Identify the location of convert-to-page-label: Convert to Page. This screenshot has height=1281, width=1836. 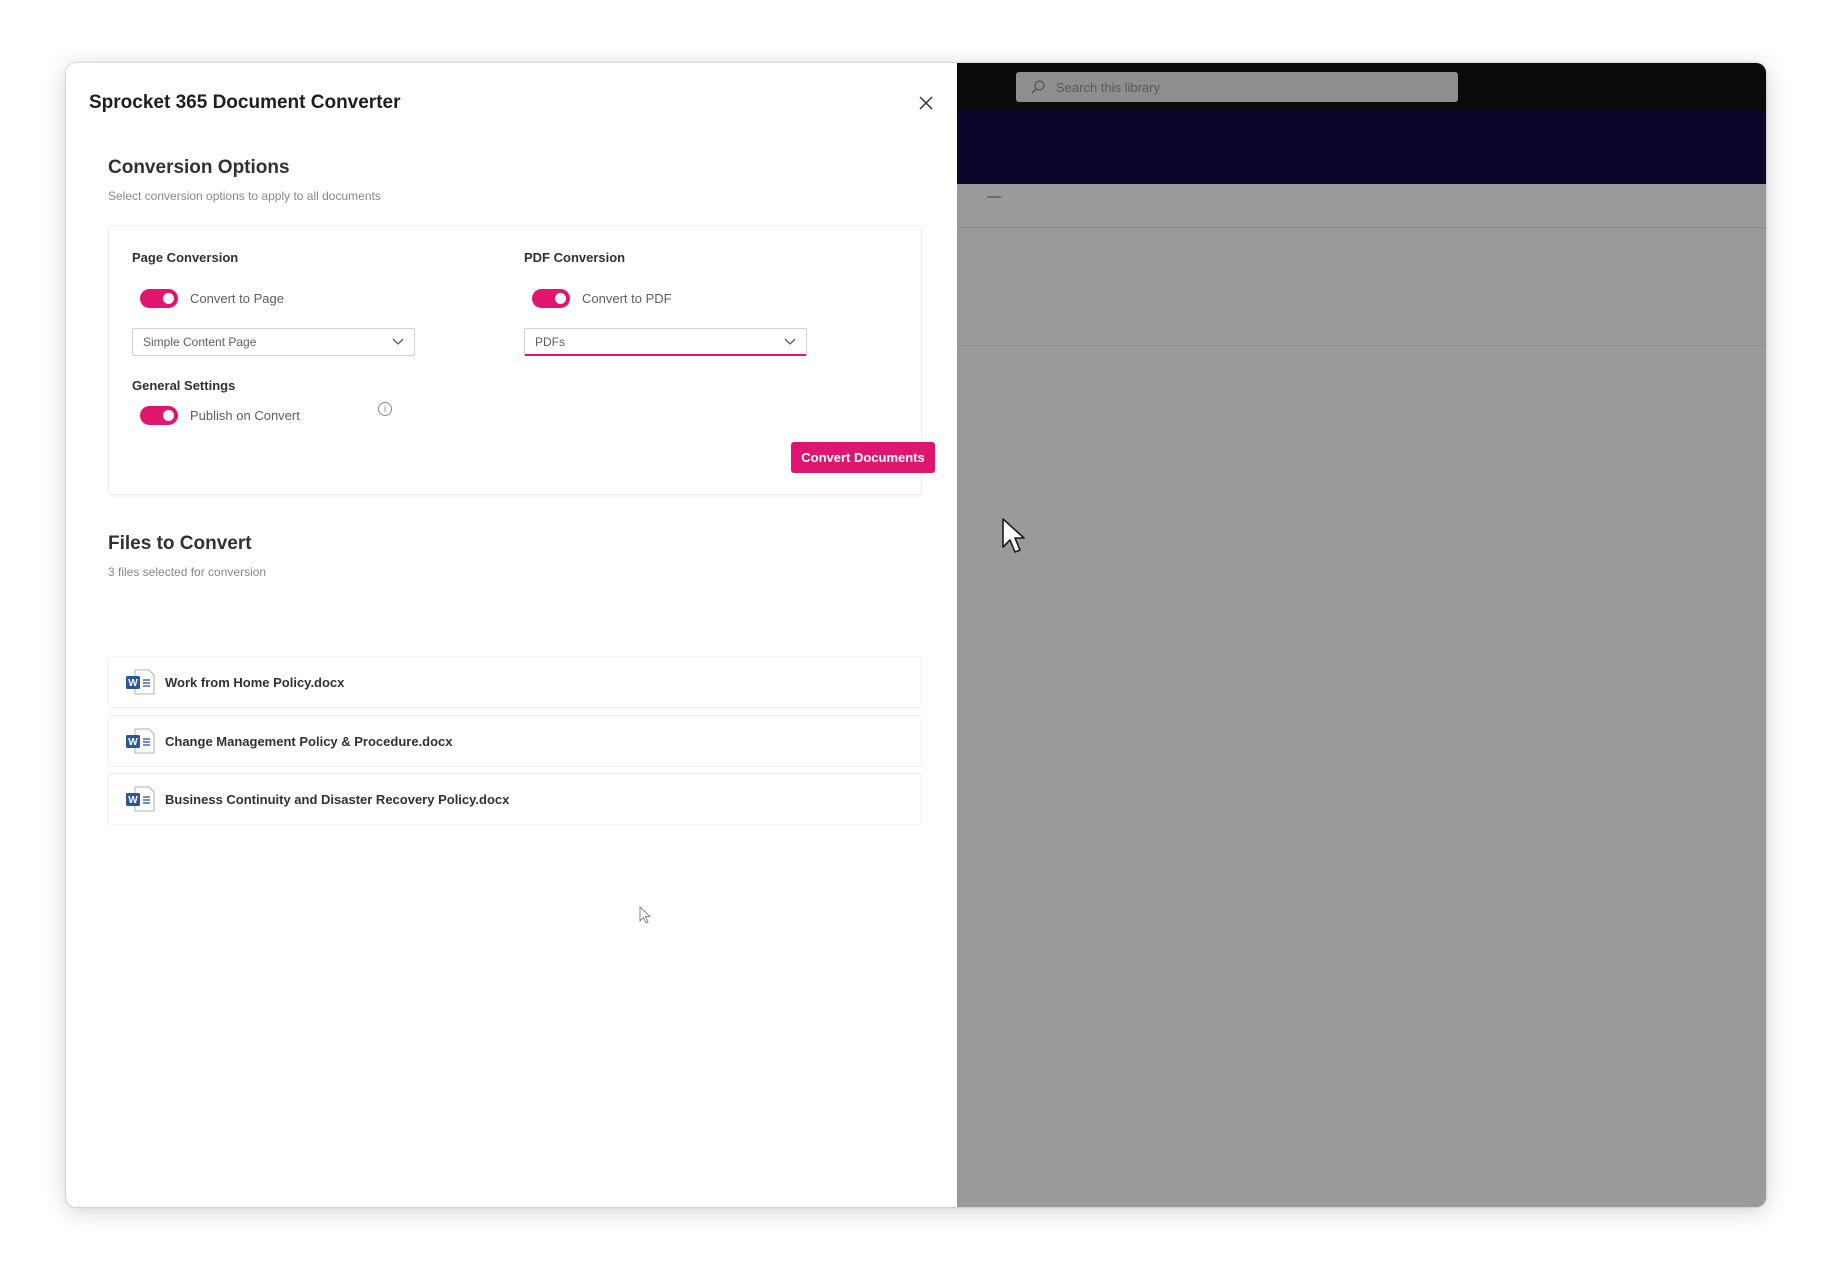
(237, 298).